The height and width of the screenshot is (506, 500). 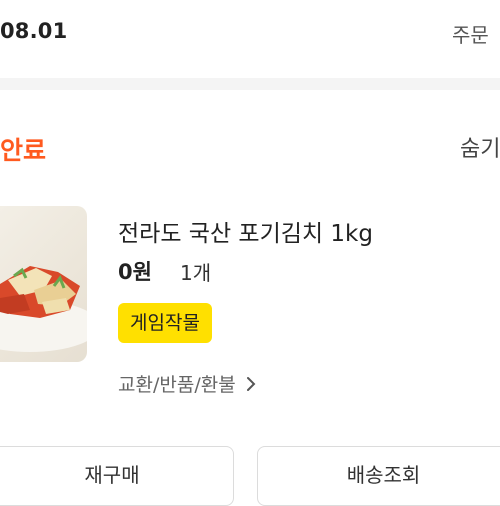 I want to click on kimchi-image, so click(x=43, y=309).